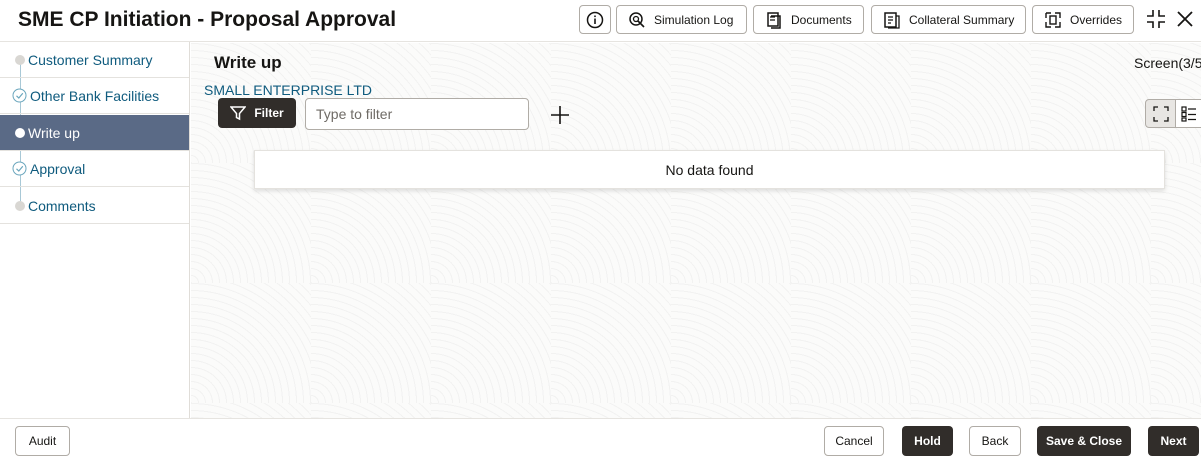 This screenshot has width=1201, height=457. I want to click on add-icon, so click(560, 115).